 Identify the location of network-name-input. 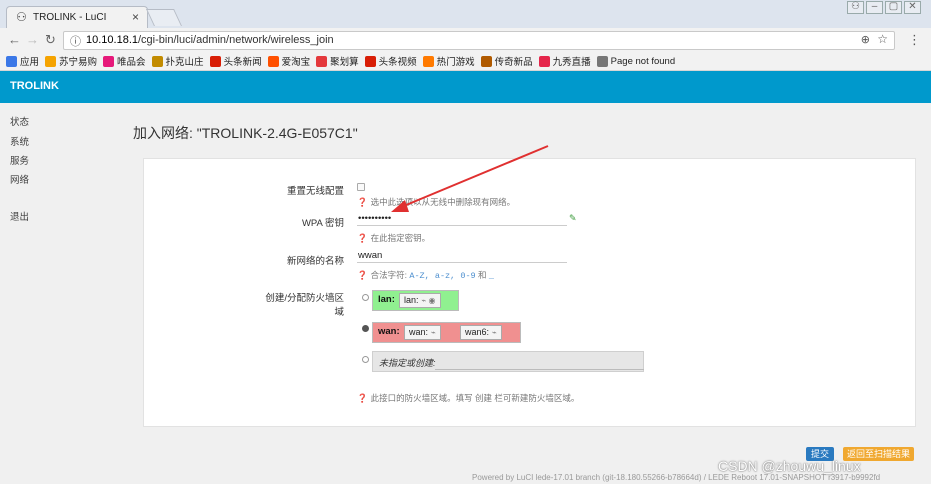
(462, 255).